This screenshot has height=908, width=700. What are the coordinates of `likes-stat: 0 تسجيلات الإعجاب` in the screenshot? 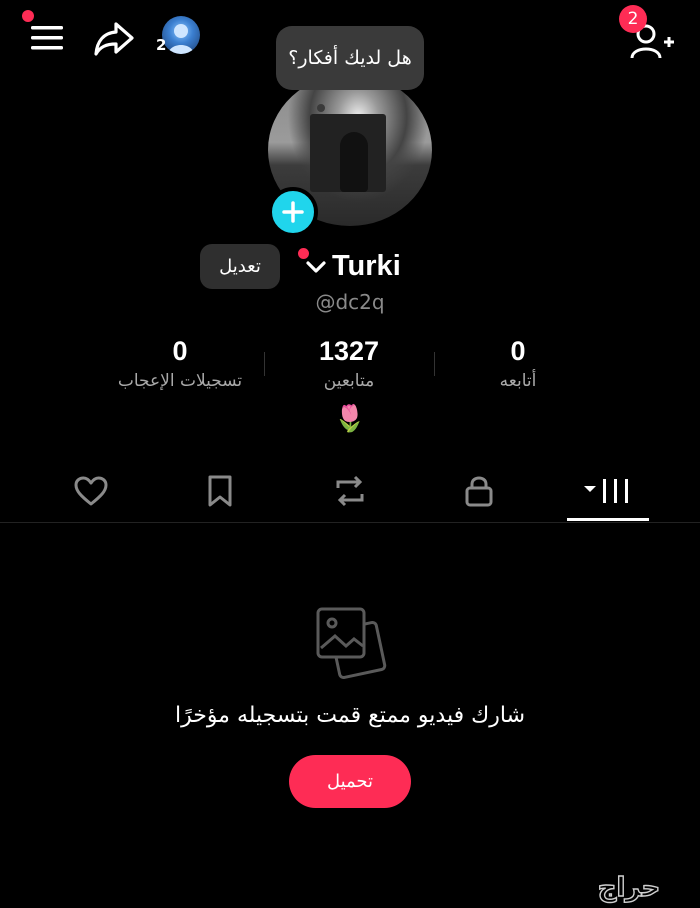 It's located at (180, 363).